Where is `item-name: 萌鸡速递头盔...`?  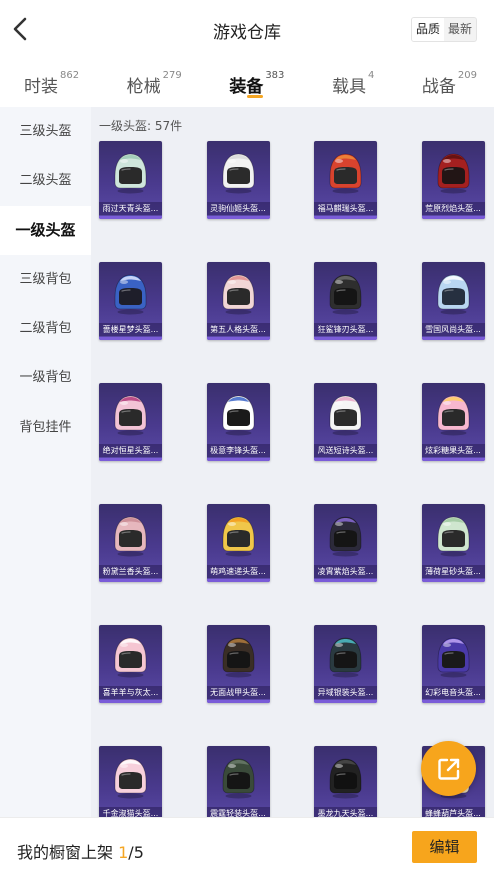
item-name: 萌鸡速递头盔... is located at coordinates (238, 571).